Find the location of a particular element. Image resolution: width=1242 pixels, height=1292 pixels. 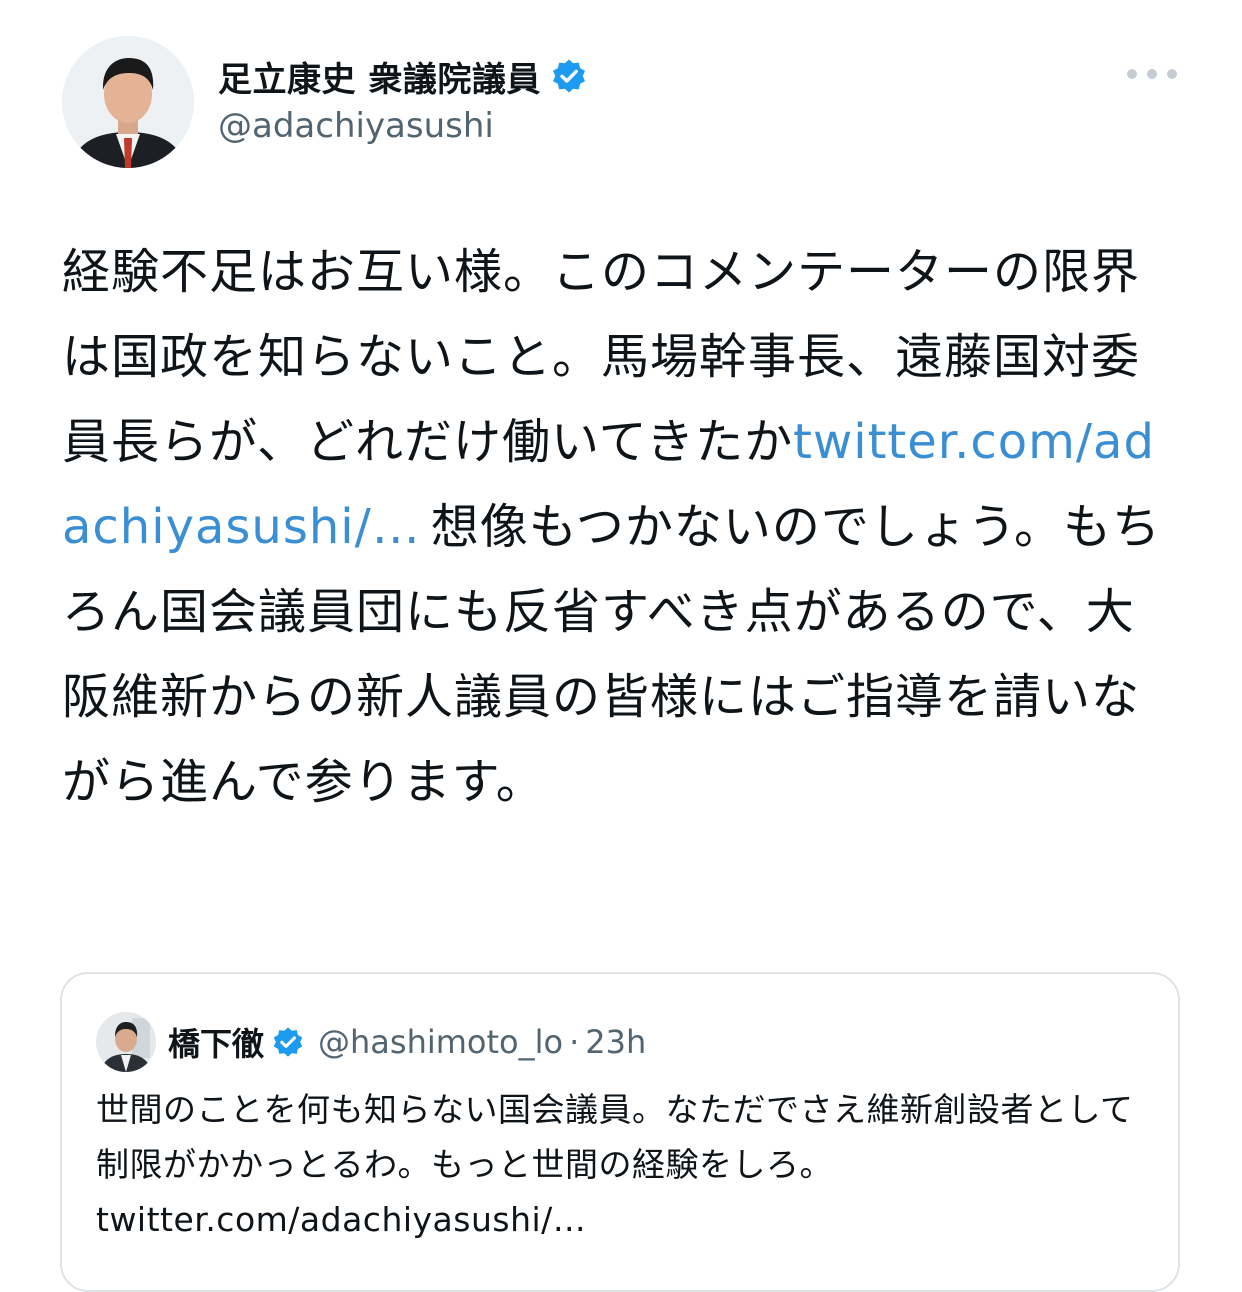

quoted-author-name: 橋下徹 is located at coordinates (216, 1042).